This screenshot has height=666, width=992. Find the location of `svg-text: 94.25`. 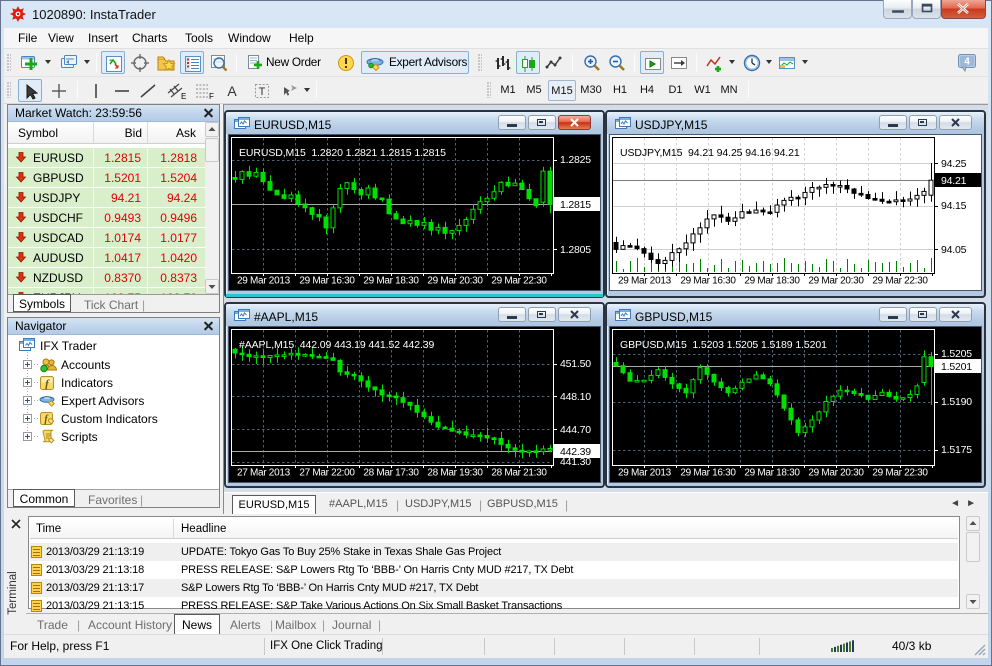

svg-text: 94.25 is located at coordinates (954, 164).